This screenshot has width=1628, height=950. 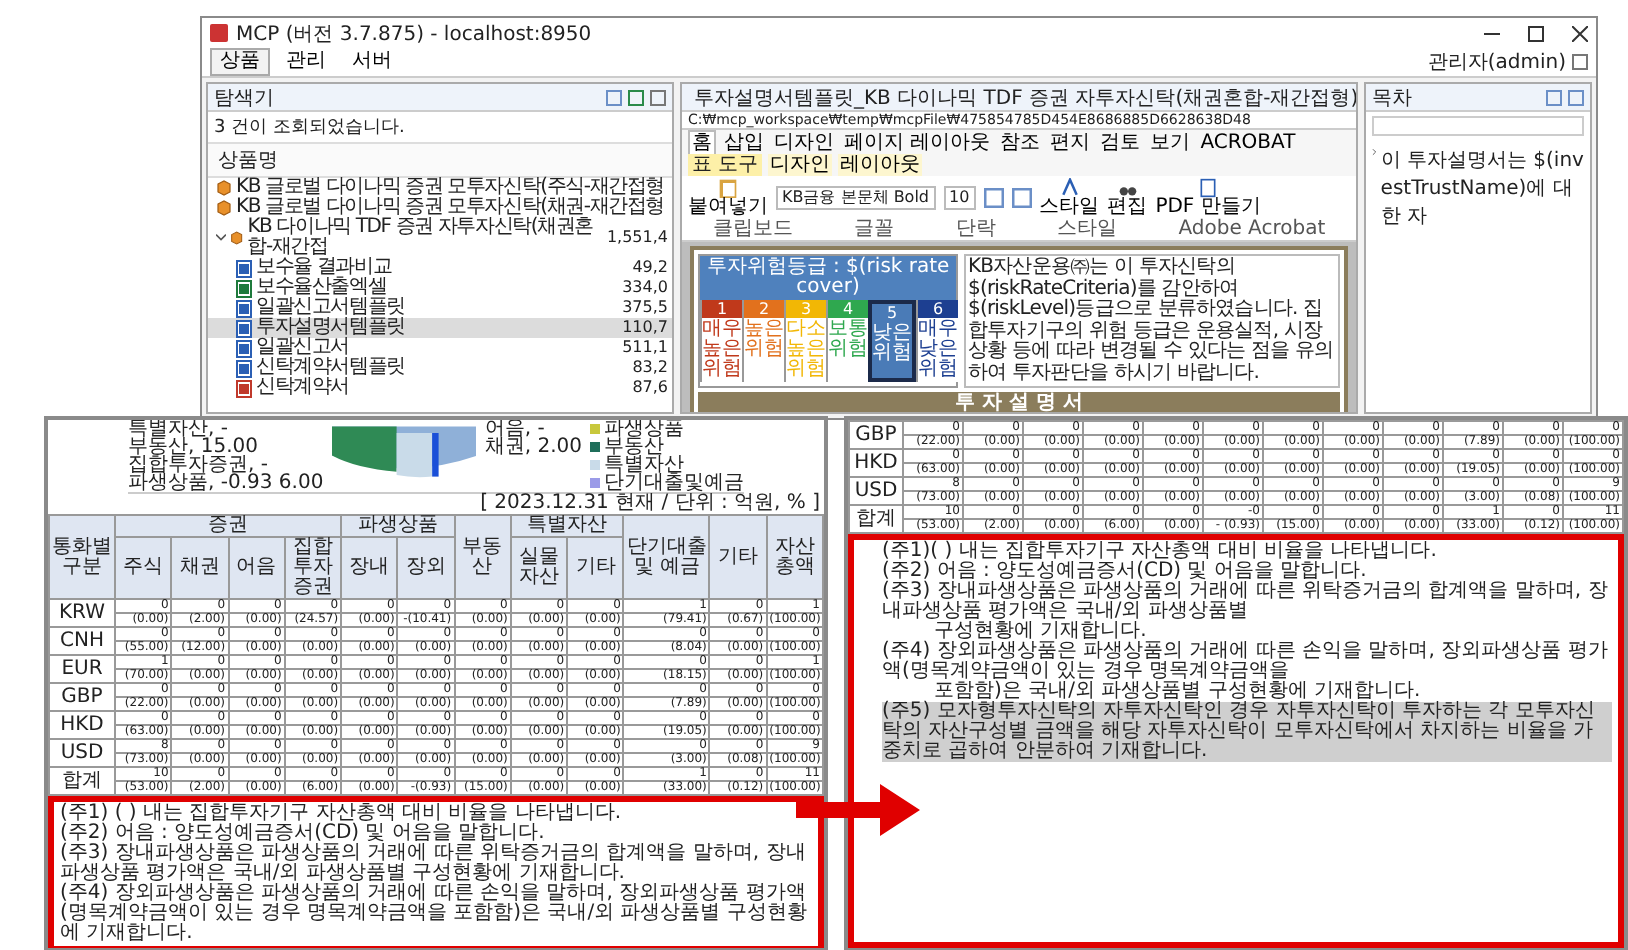 What do you see at coordinates (415, 34) in the screenshot?
I see `window-title: MCP (버전 3.7.875) - localhost:8950` at bounding box center [415, 34].